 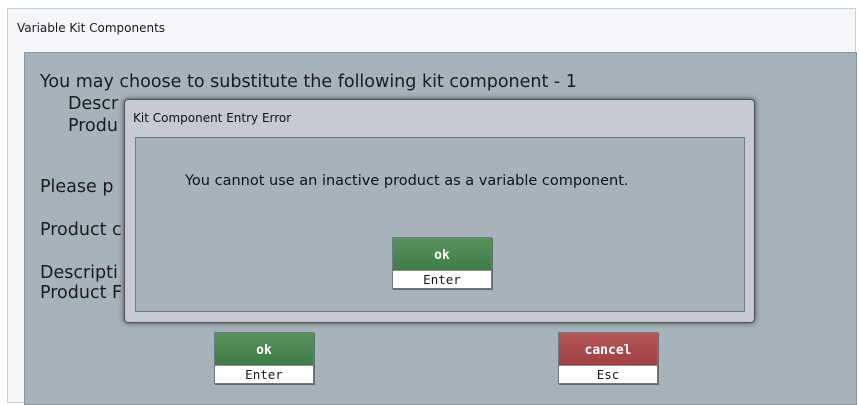 What do you see at coordinates (608, 374) in the screenshot?
I see `cancel-button-shortcut: Esc` at bounding box center [608, 374].